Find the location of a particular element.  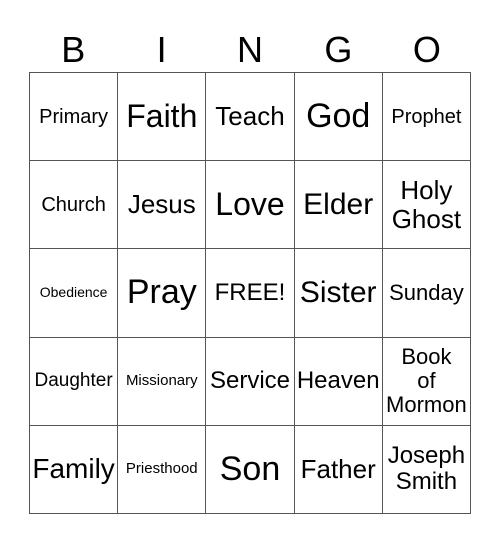

bingo-cell: Teach is located at coordinates (250, 117).